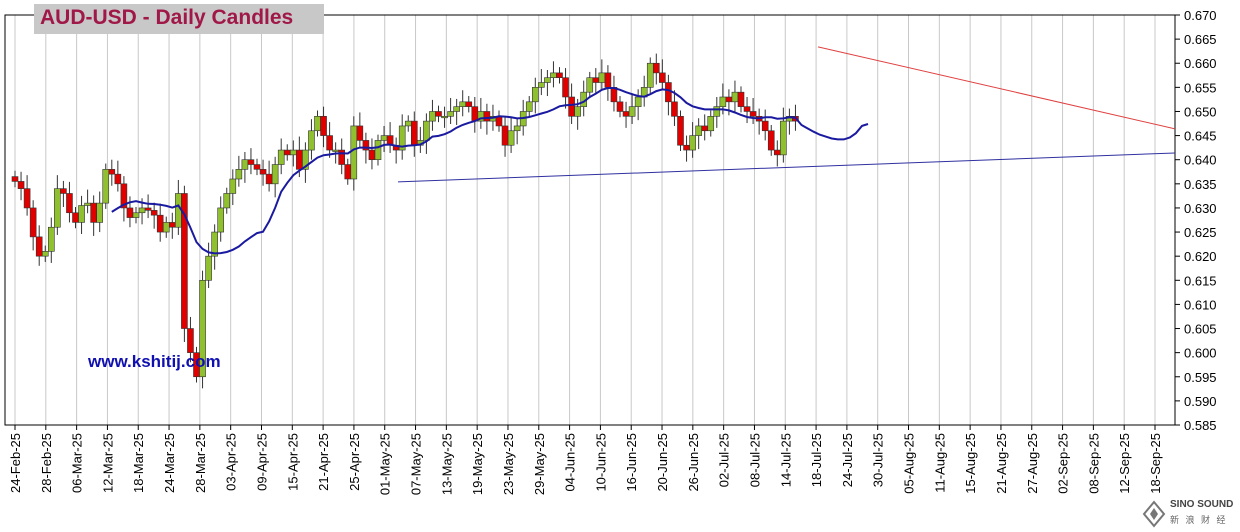  What do you see at coordinates (167, 17) in the screenshot?
I see `chart-title: AUD-USD - Daily Candles` at bounding box center [167, 17].